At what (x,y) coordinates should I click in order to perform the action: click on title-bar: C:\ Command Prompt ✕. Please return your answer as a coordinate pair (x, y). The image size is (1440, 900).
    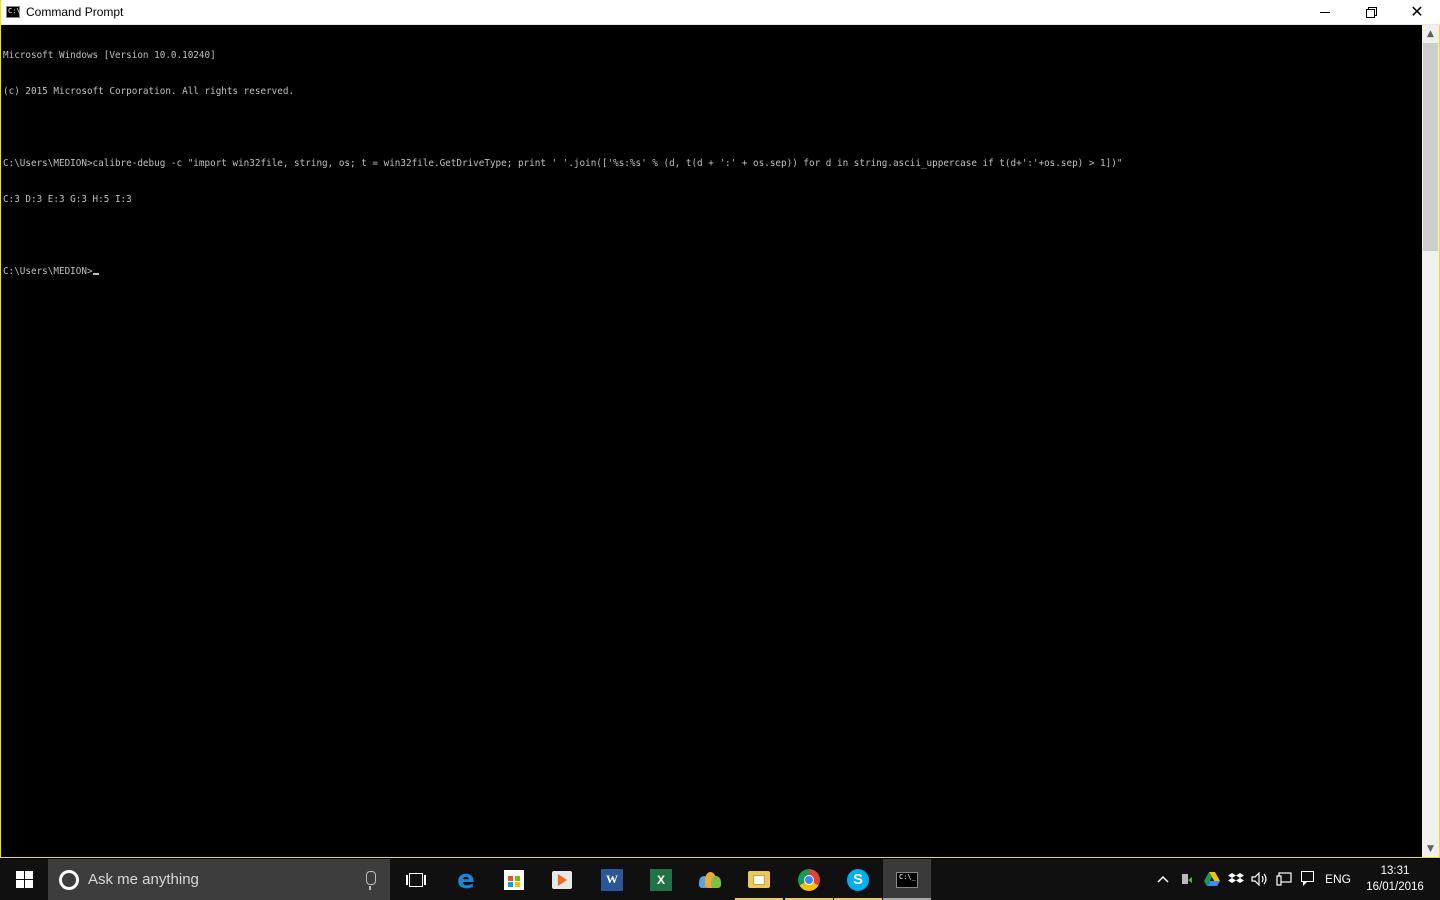
    Looking at the image, I should click on (720, 12).